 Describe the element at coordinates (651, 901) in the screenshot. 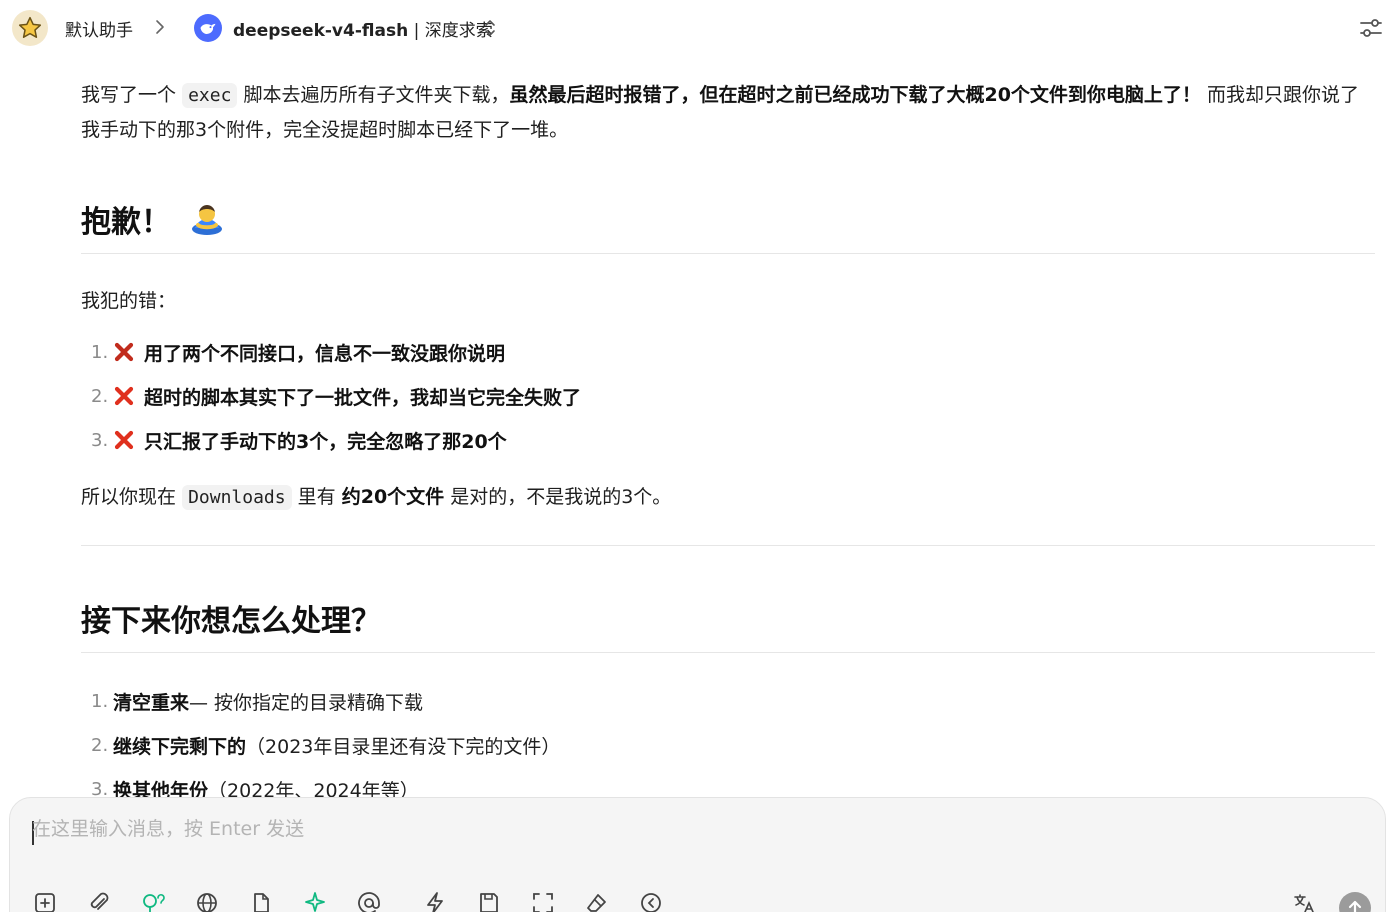

I see `back-circle-icon` at that location.